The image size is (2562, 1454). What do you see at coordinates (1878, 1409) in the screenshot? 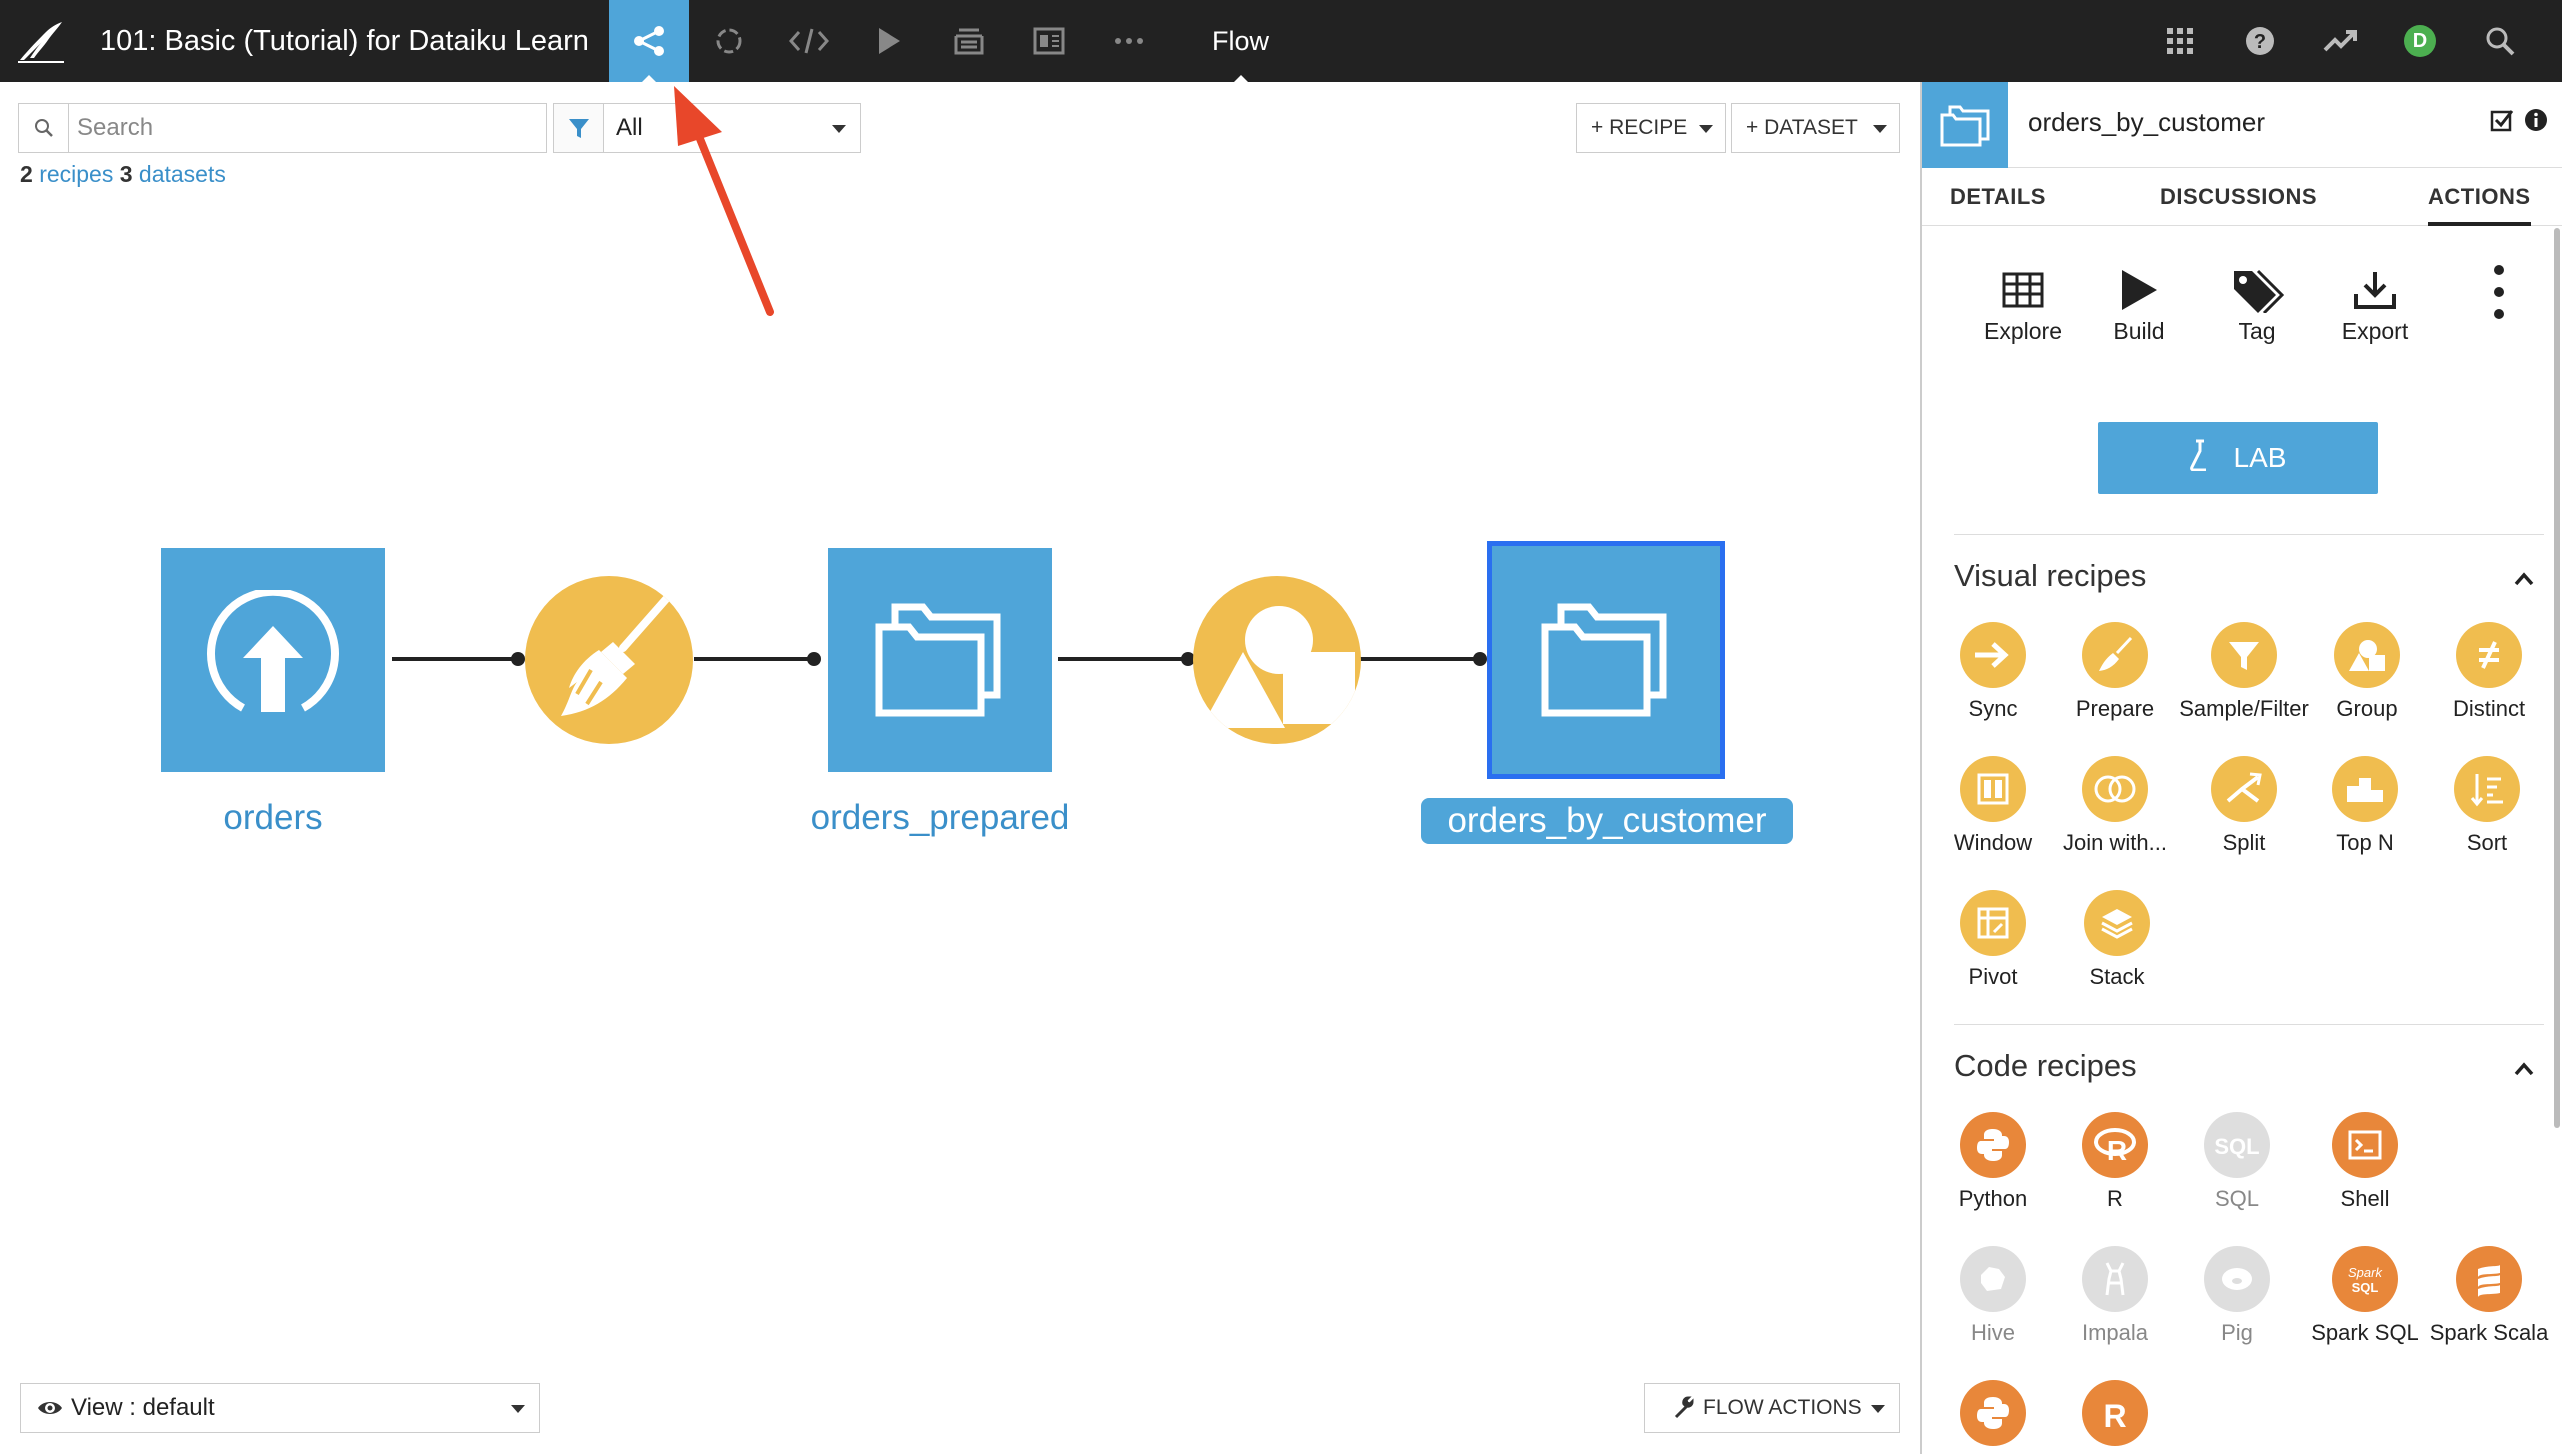
I see `chevron-down-icon` at bounding box center [1878, 1409].